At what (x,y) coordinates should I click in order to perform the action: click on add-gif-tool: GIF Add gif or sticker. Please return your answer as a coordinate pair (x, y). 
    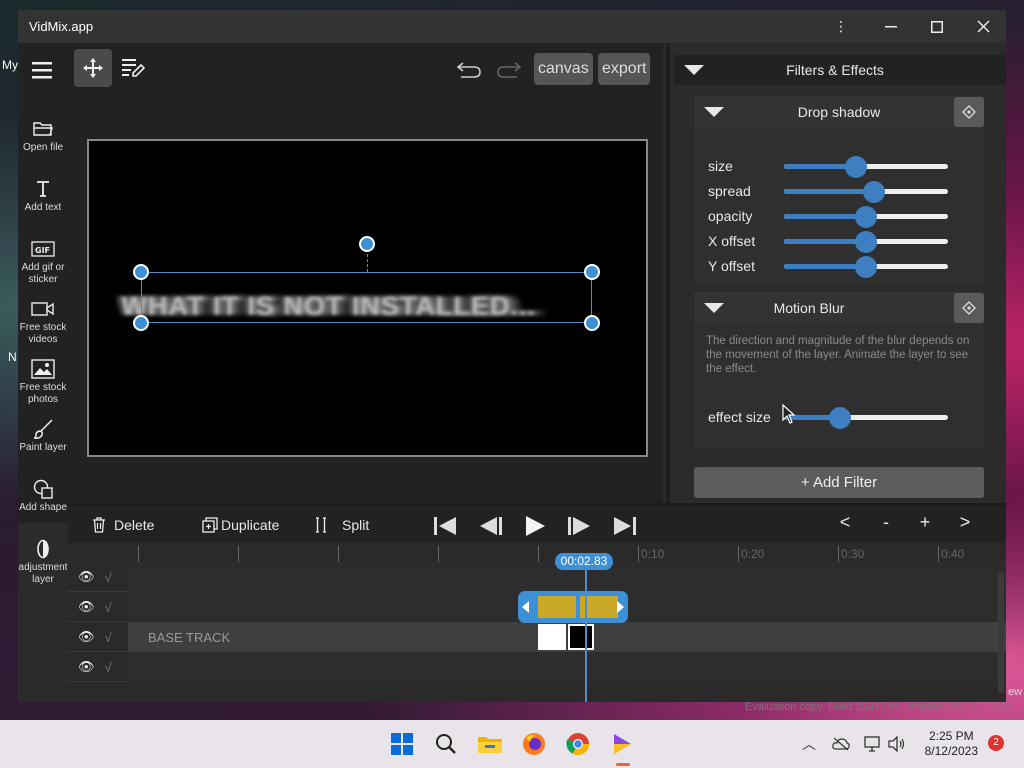
    Looking at the image, I should click on (43, 262).